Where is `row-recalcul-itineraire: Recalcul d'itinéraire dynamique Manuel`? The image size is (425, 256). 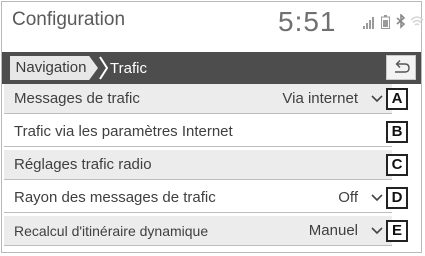
row-recalcul-itineraire: Recalcul d'itinéraire dynamique Manuel is located at coordinates (198, 231).